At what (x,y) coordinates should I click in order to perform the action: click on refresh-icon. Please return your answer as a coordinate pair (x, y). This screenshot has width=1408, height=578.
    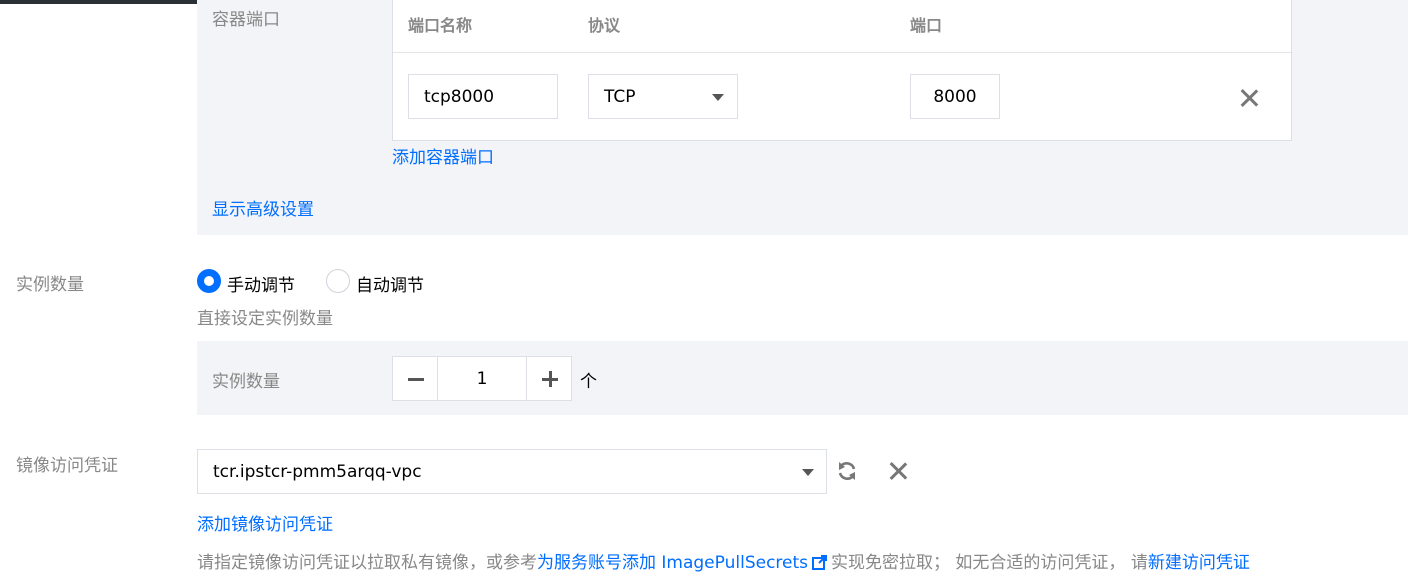
    Looking at the image, I should click on (847, 471).